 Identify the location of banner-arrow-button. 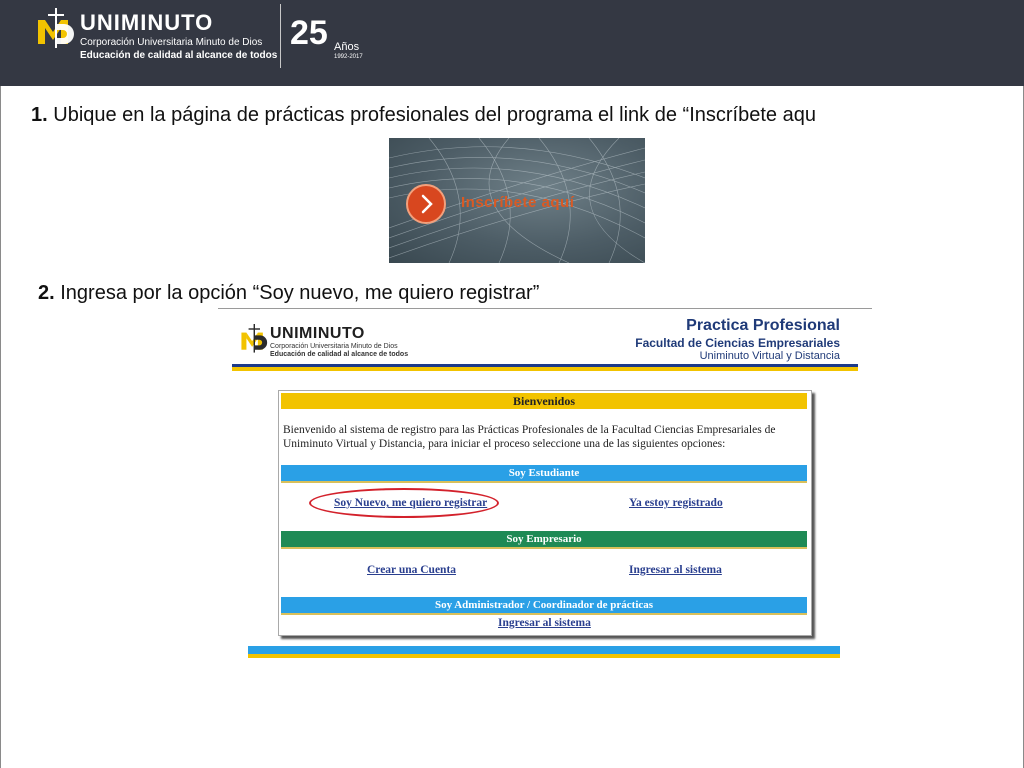
(426, 204).